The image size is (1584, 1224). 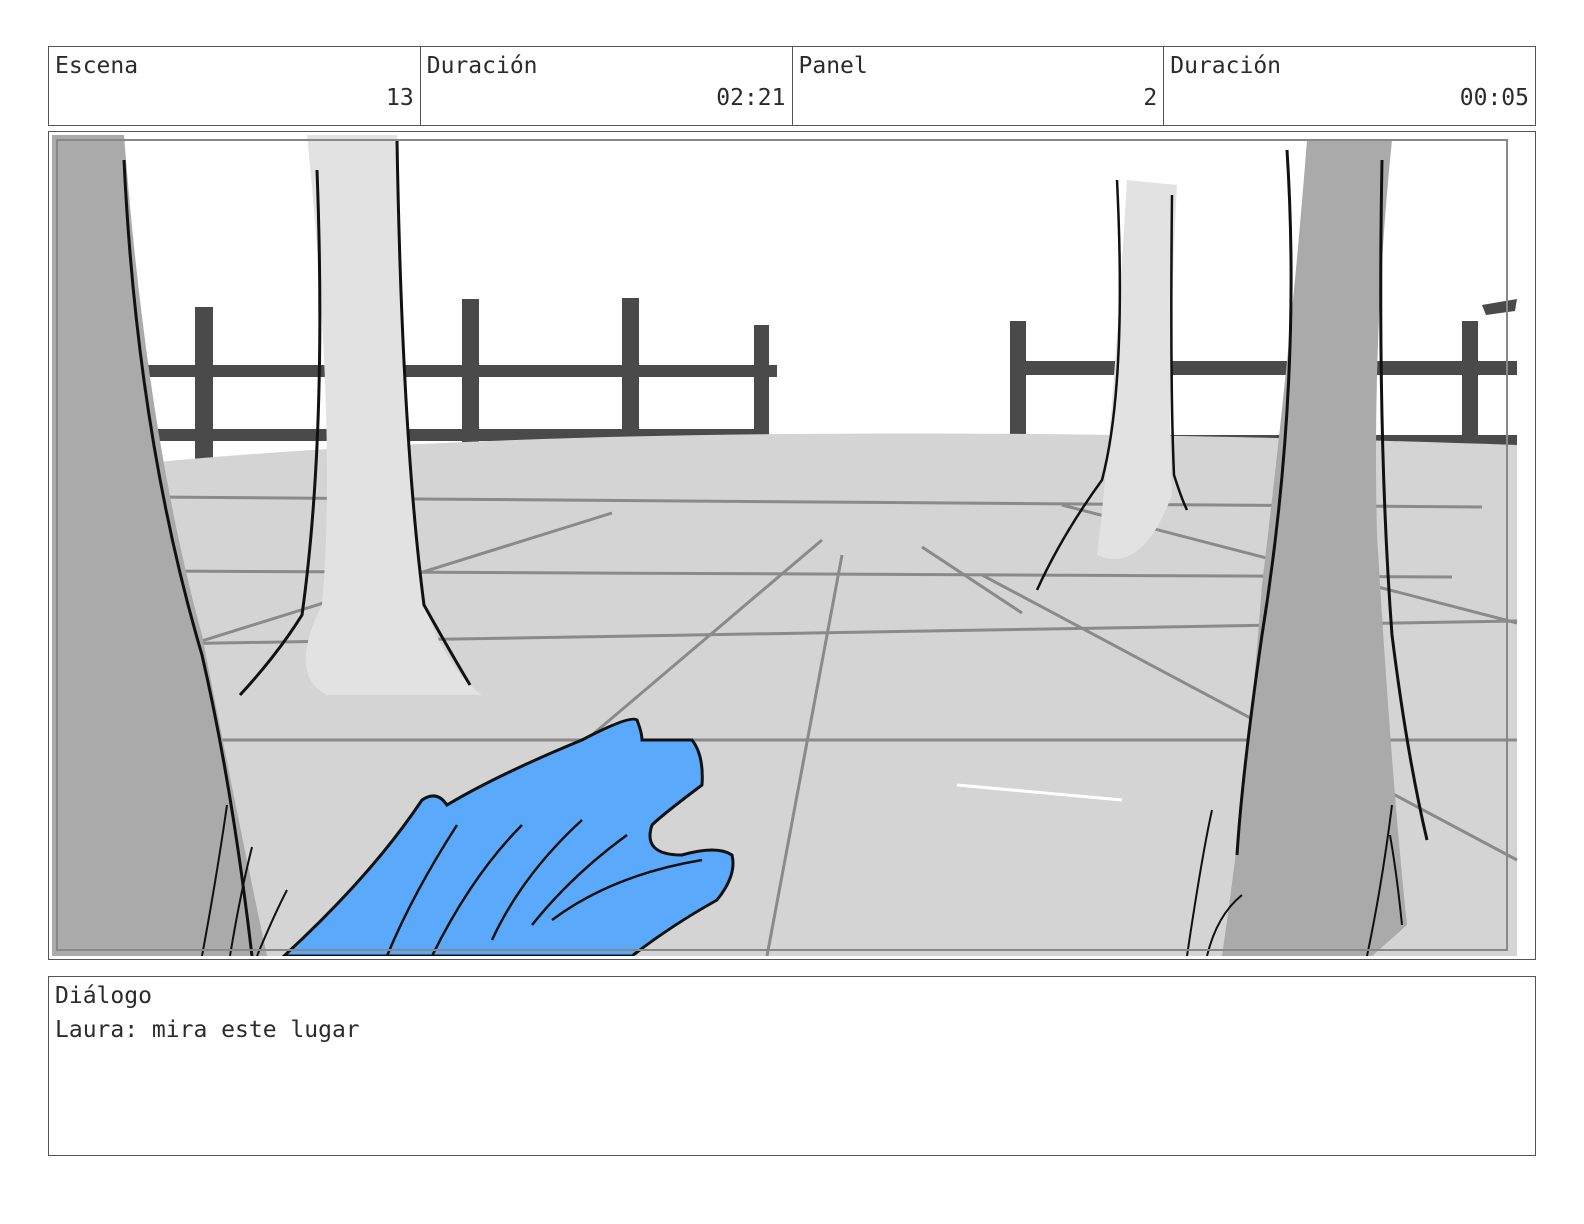 I want to click on panel-label: Panel, so click(x=833, y=66).